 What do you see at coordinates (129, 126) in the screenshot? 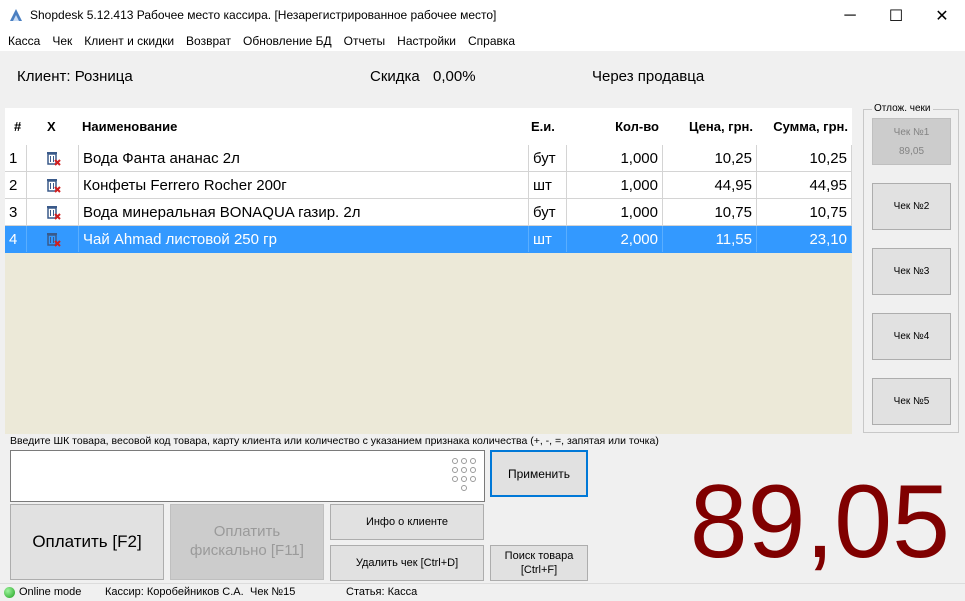
I see `header-name: Наименование` at bounding box center [129, 126].